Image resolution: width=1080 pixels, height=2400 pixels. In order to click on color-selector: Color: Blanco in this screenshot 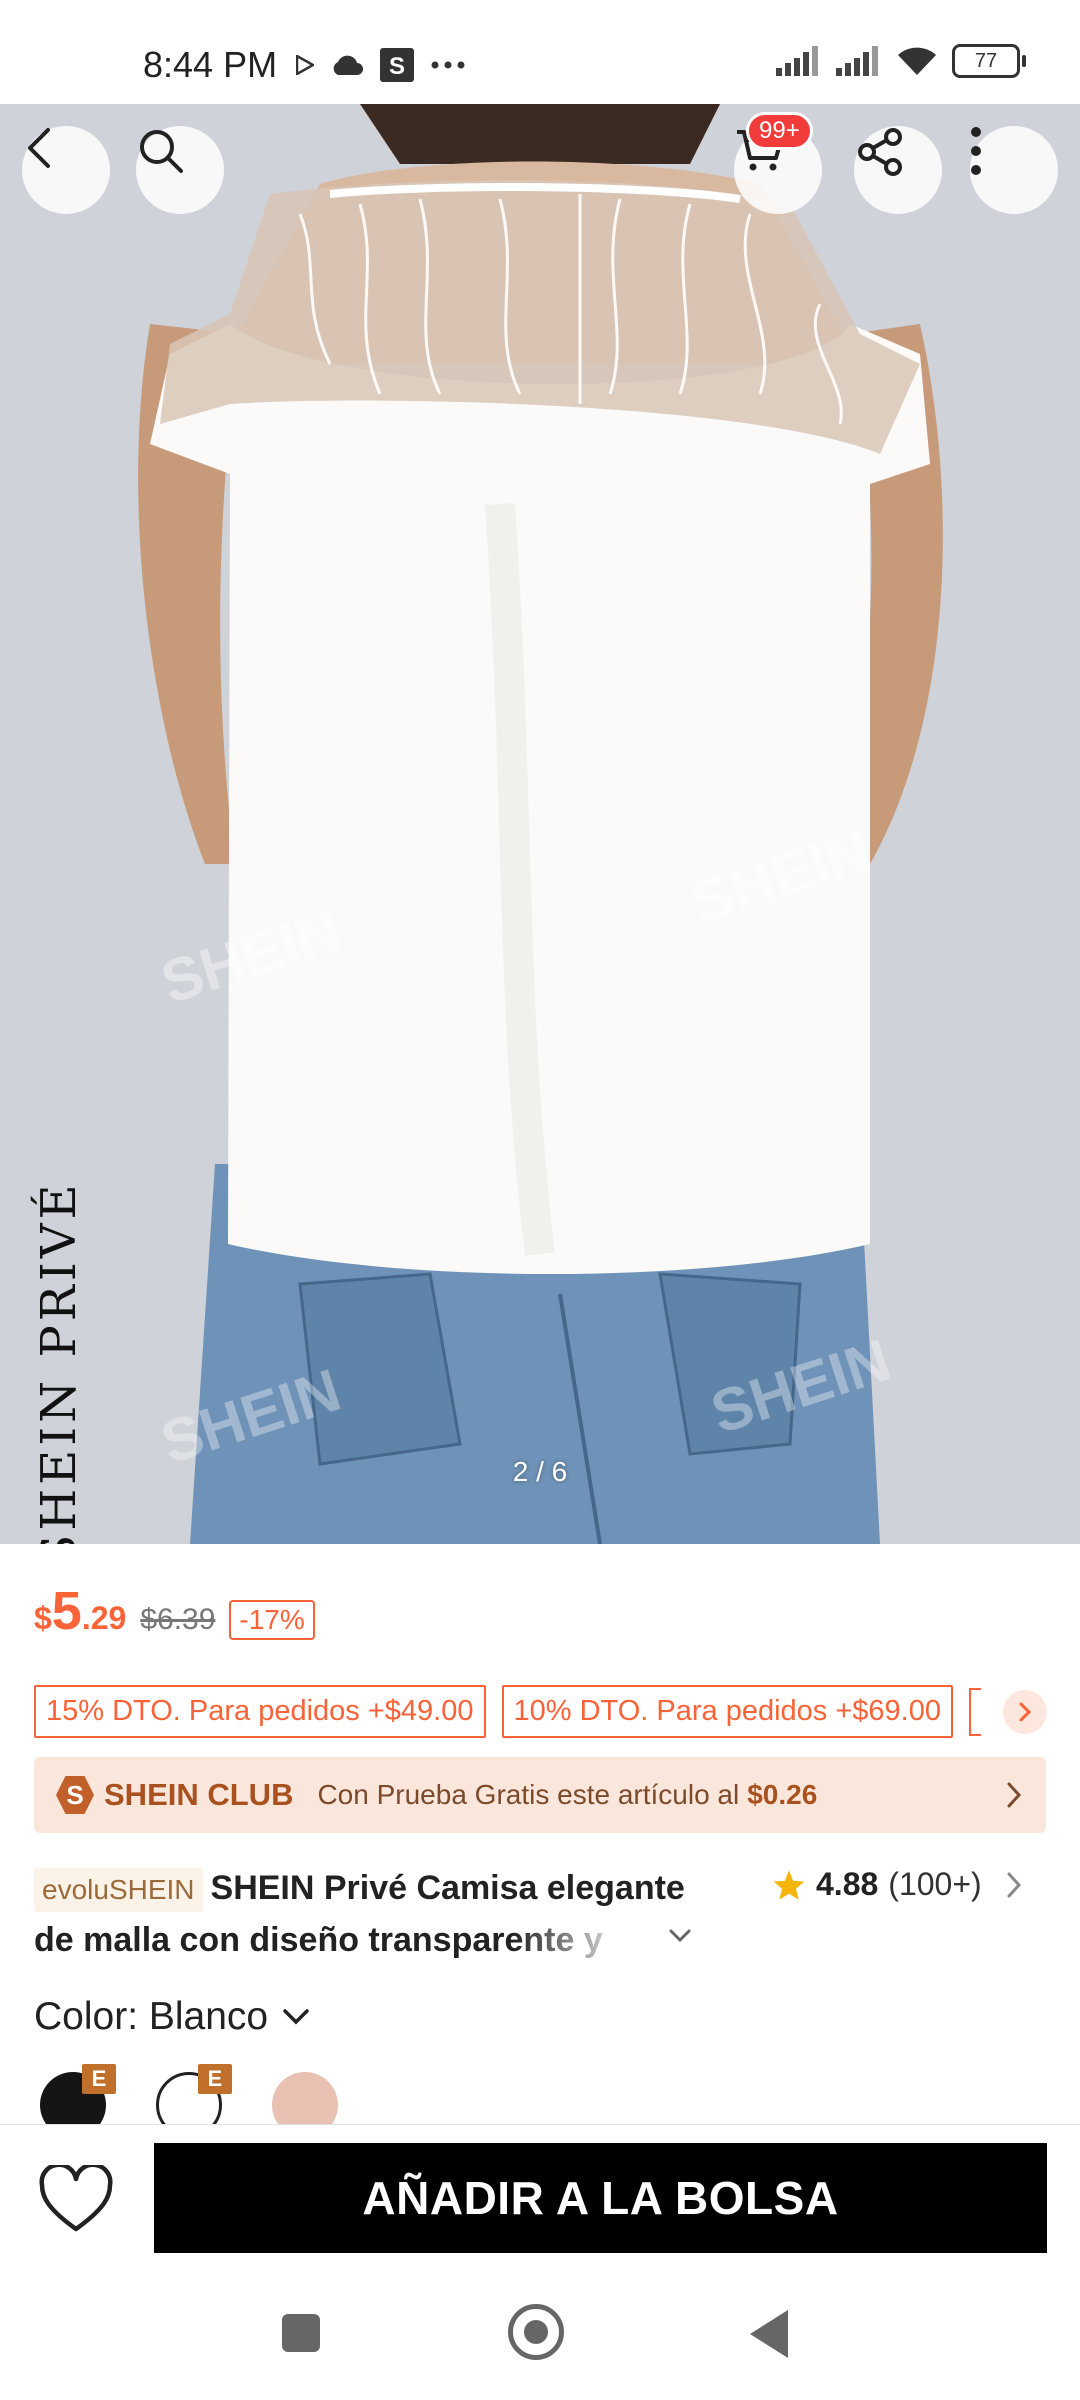, I will do `click(172, 2017)`.